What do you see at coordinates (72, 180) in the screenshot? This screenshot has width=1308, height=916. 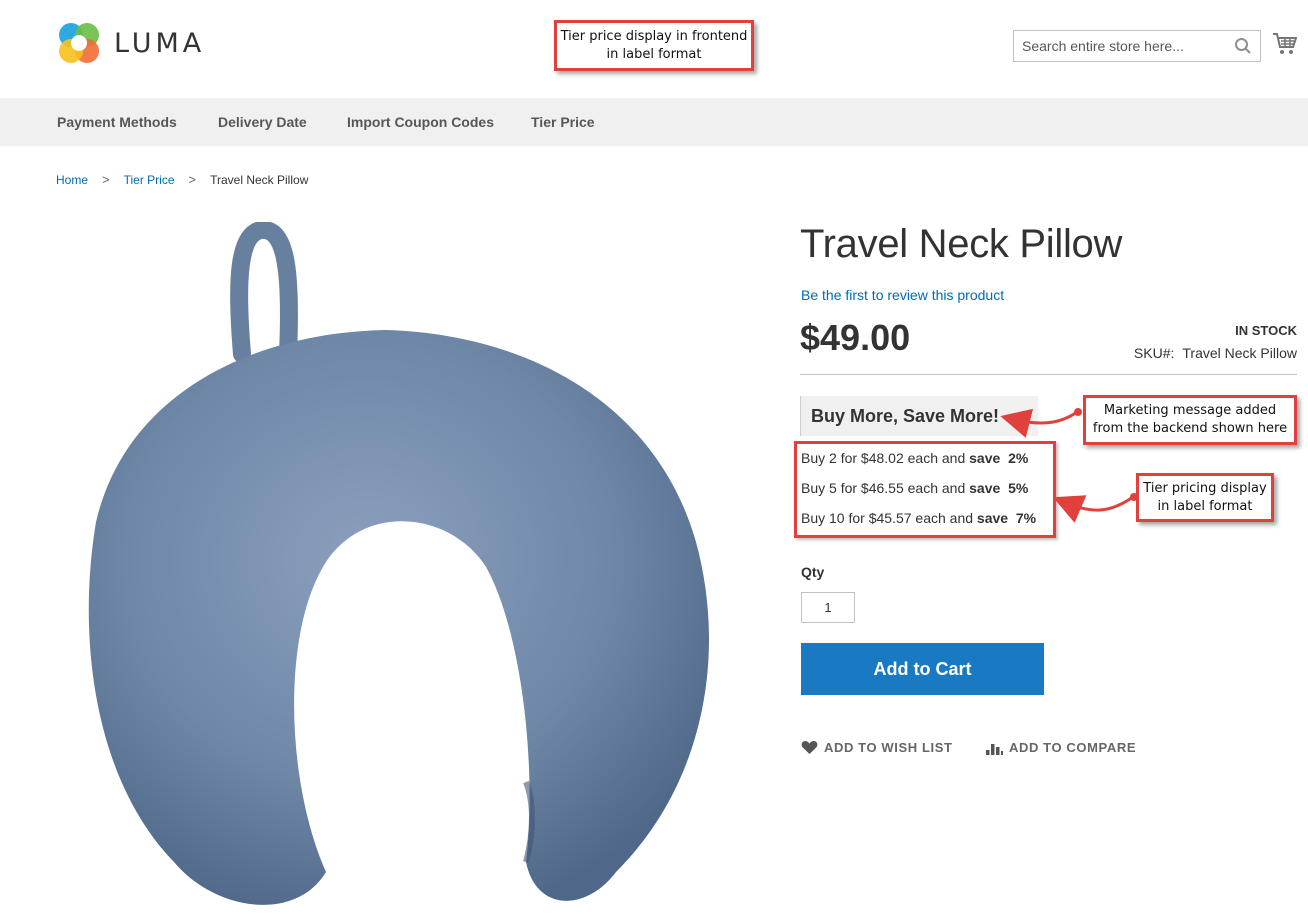 I see `breadcrumb-home: Home` at bounding box center [72, 180].